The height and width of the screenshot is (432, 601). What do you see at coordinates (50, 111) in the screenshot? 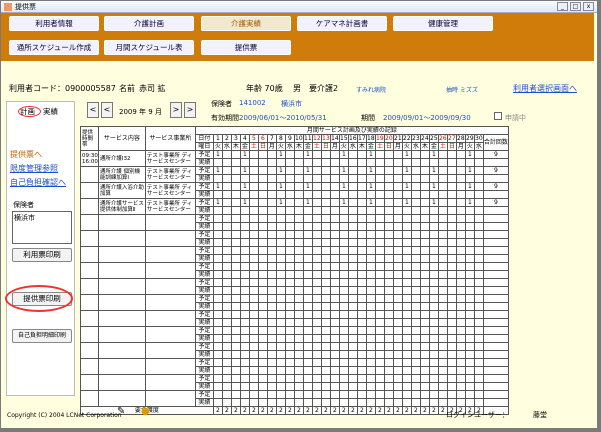
I see `tab-jisseki: 実績` at bounding box center [50, 111].